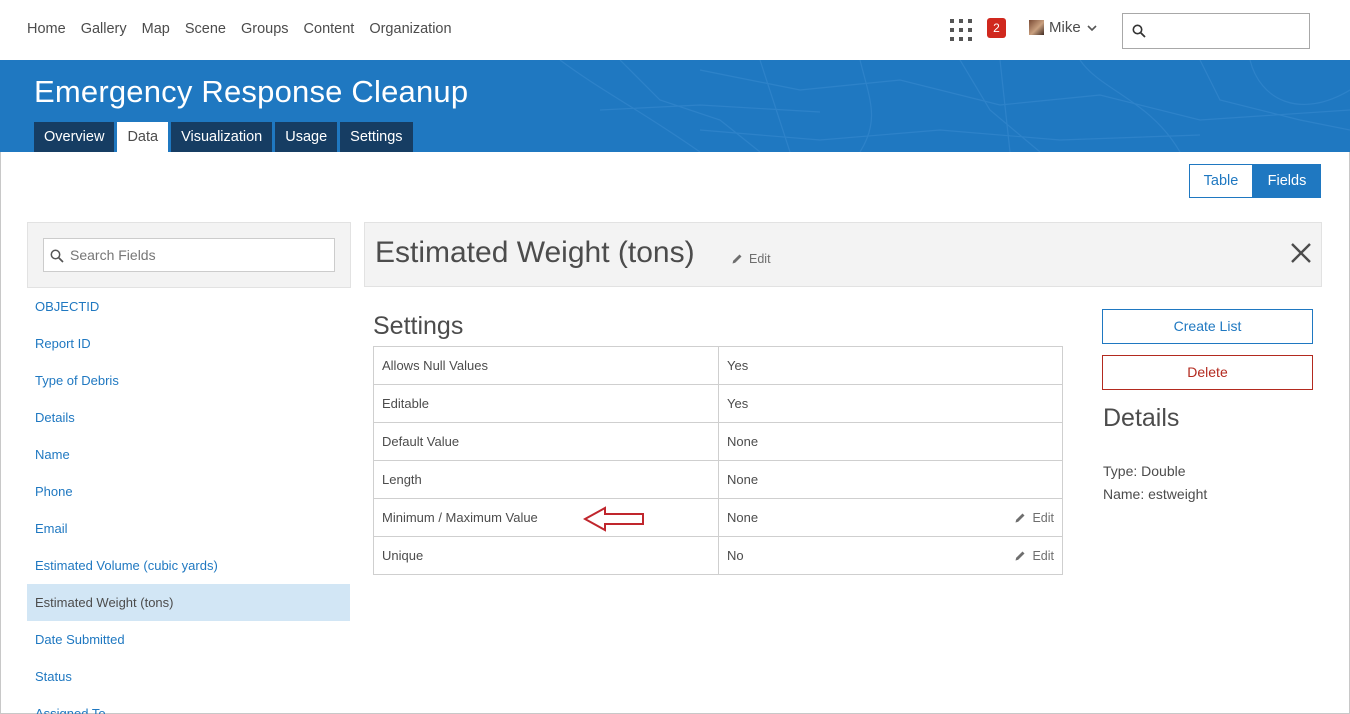 The width and height of the screenshot is (1350, 714). I want to click on field-item-name: Name, so click(188, 454).